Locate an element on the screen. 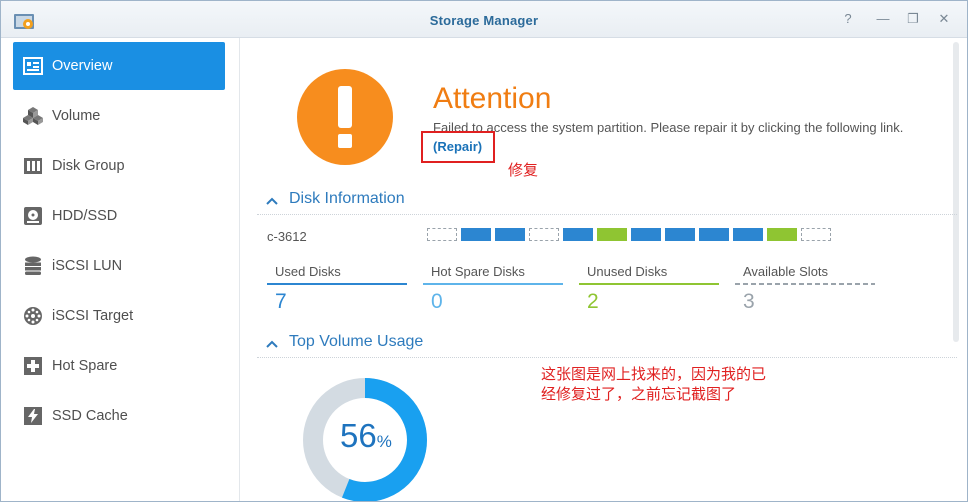 This screenshot has height=502, width=968. usage-unit: % is located at coordinates (384, 441).